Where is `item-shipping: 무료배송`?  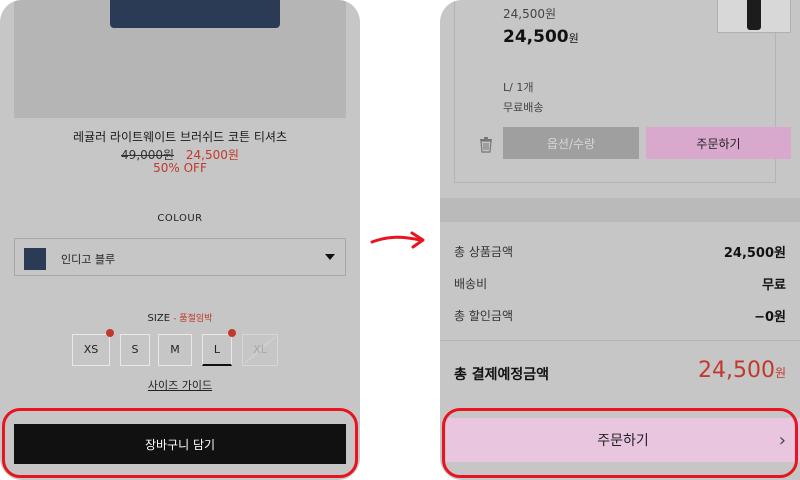 item-shipping: 무료배송 is located at coordinates (523, 107).